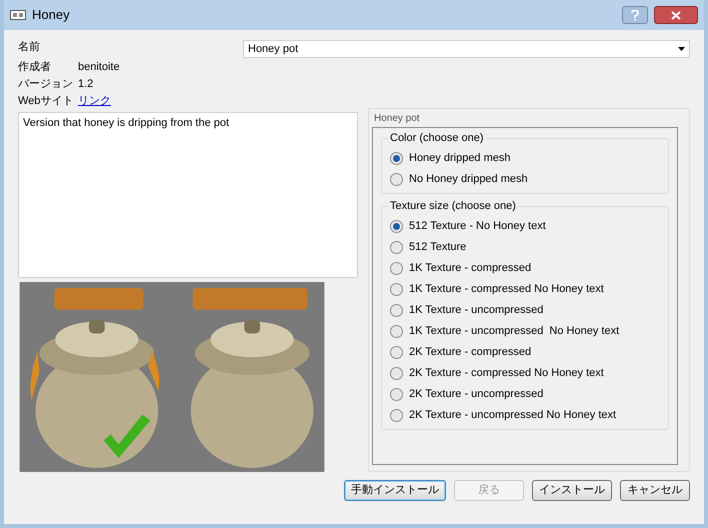 The image size is (708, 528). What do you see at coordinates (525, 268) in the screenshot?
I see `radio-option: 1K Texture - compressed` at bounding box center [525, 268].